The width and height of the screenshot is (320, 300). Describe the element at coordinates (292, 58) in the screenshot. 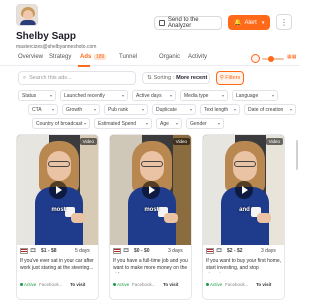

I see `grid-view-icon: ▦▦` at that location.